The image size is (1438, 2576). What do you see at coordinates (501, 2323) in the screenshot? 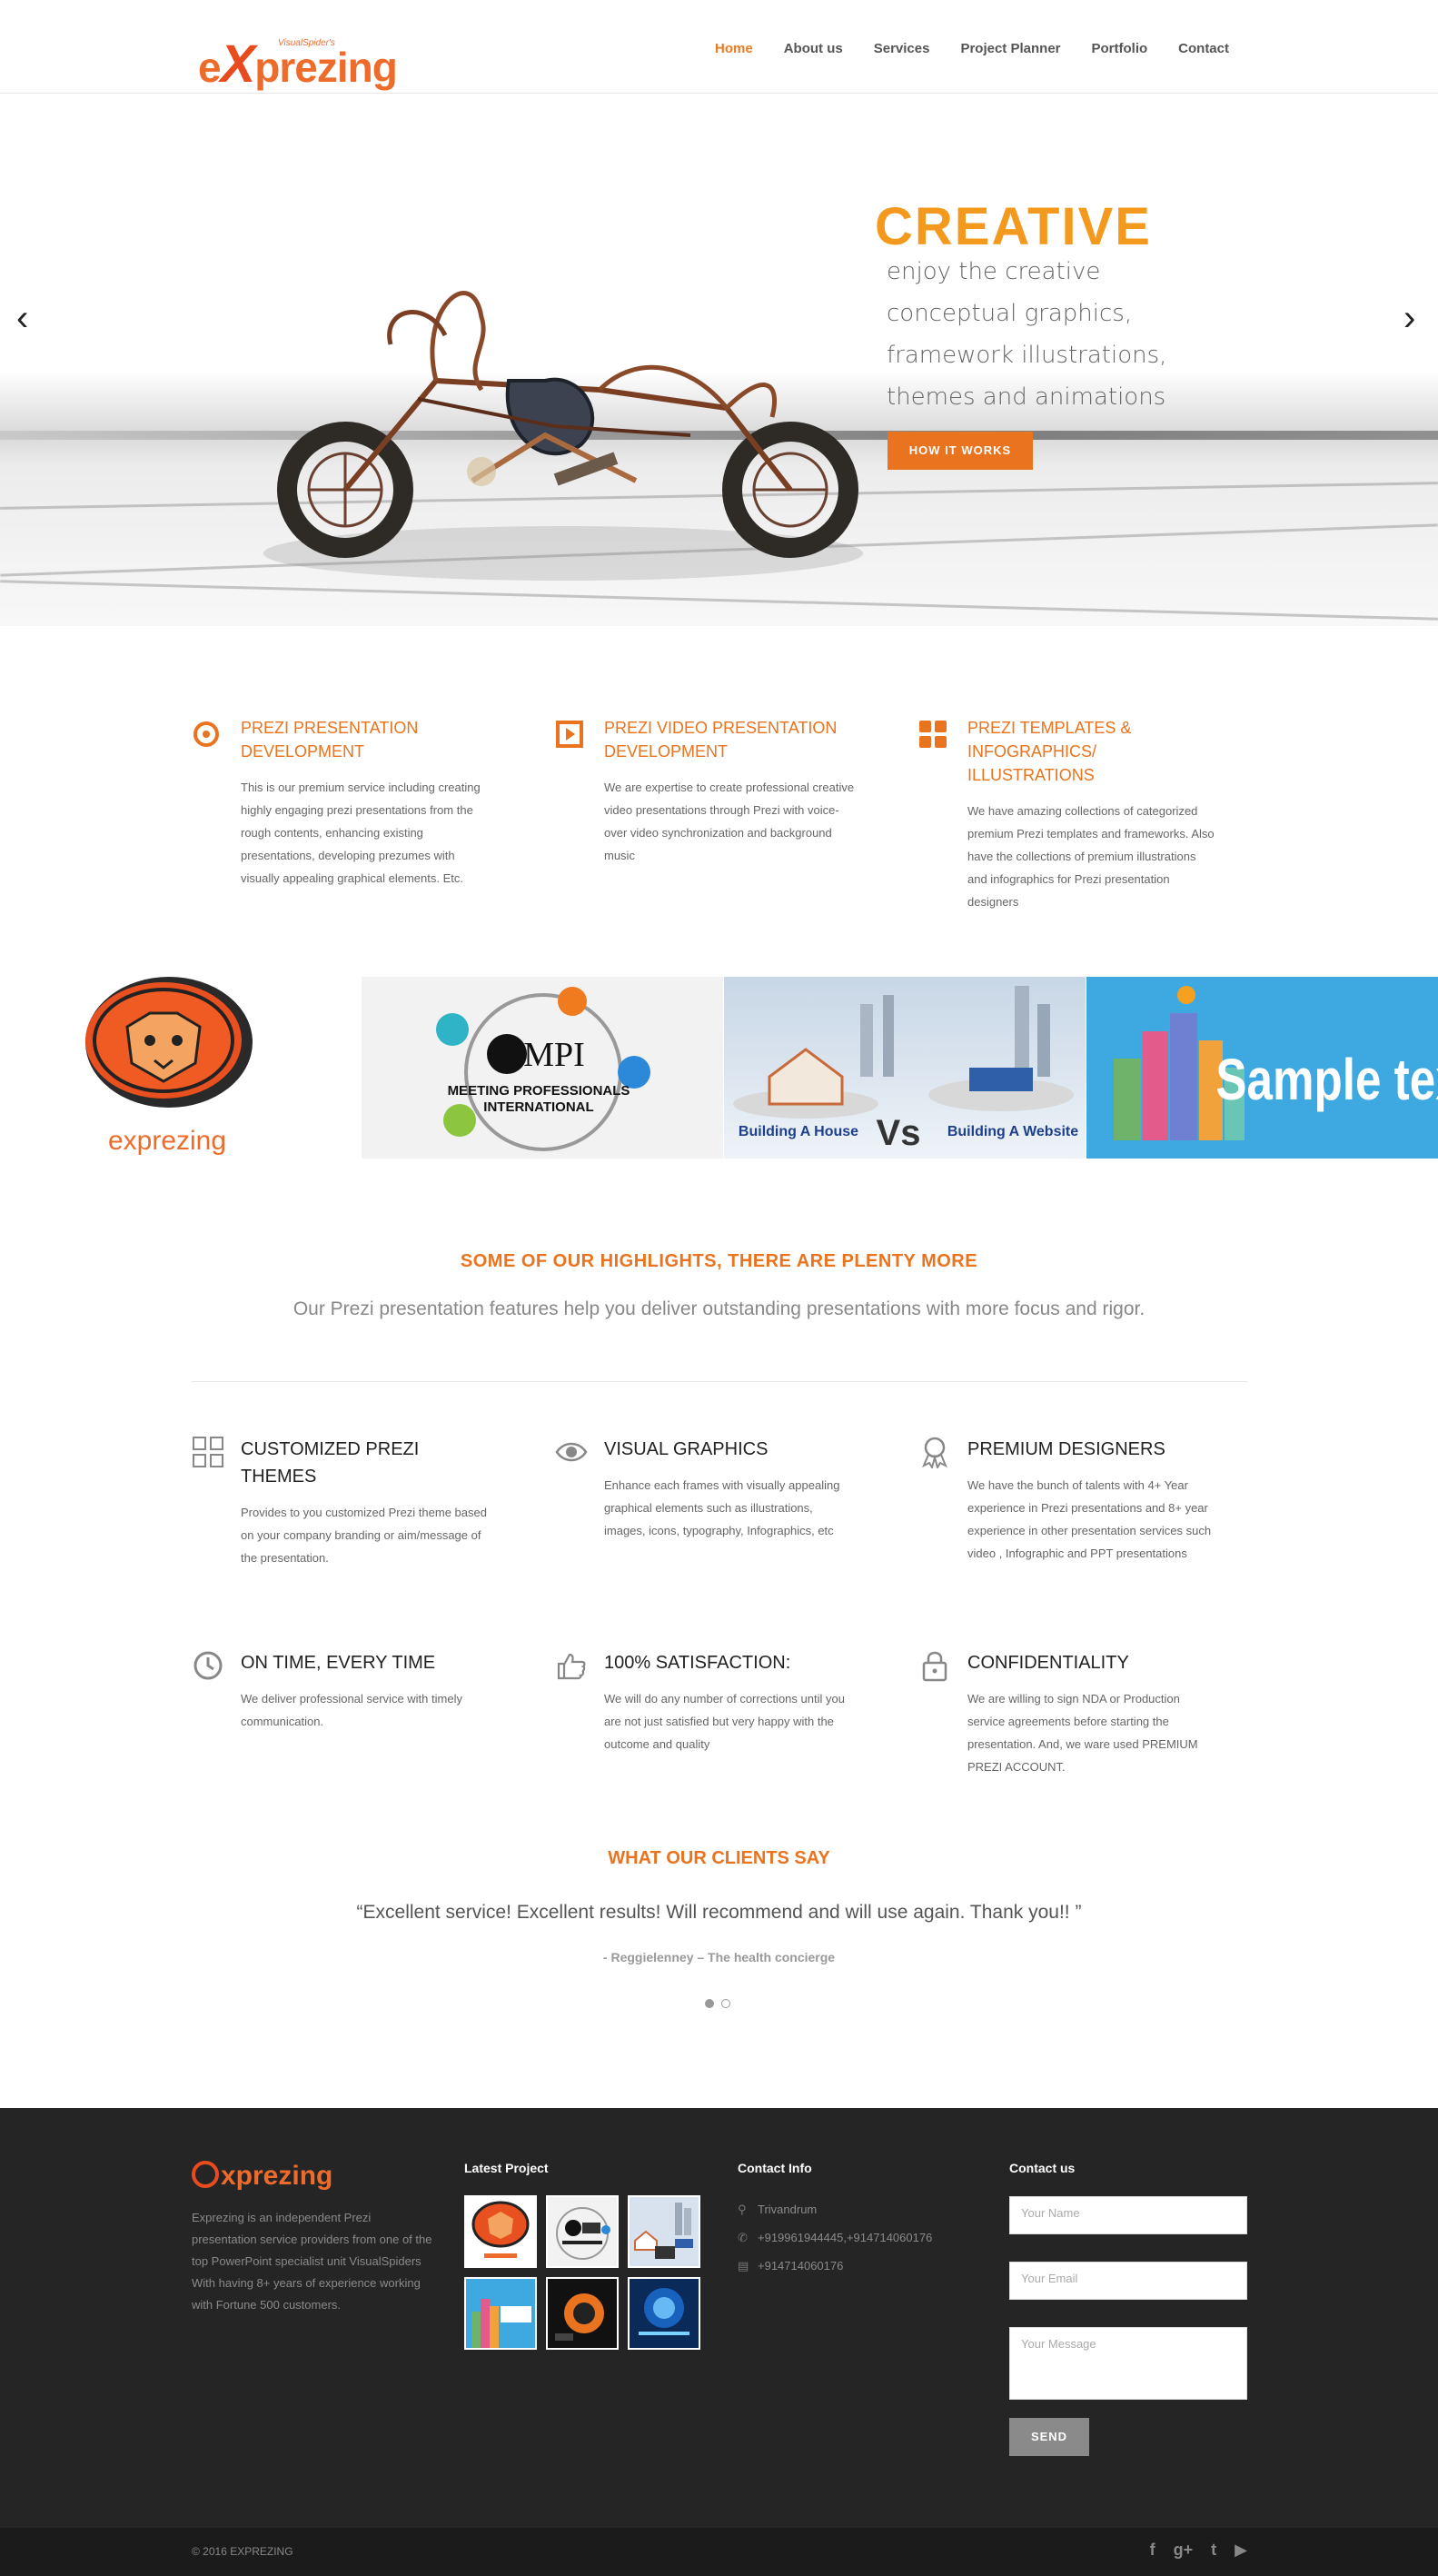
I see `city-thumb-image` at bounding box center [501, 2323].